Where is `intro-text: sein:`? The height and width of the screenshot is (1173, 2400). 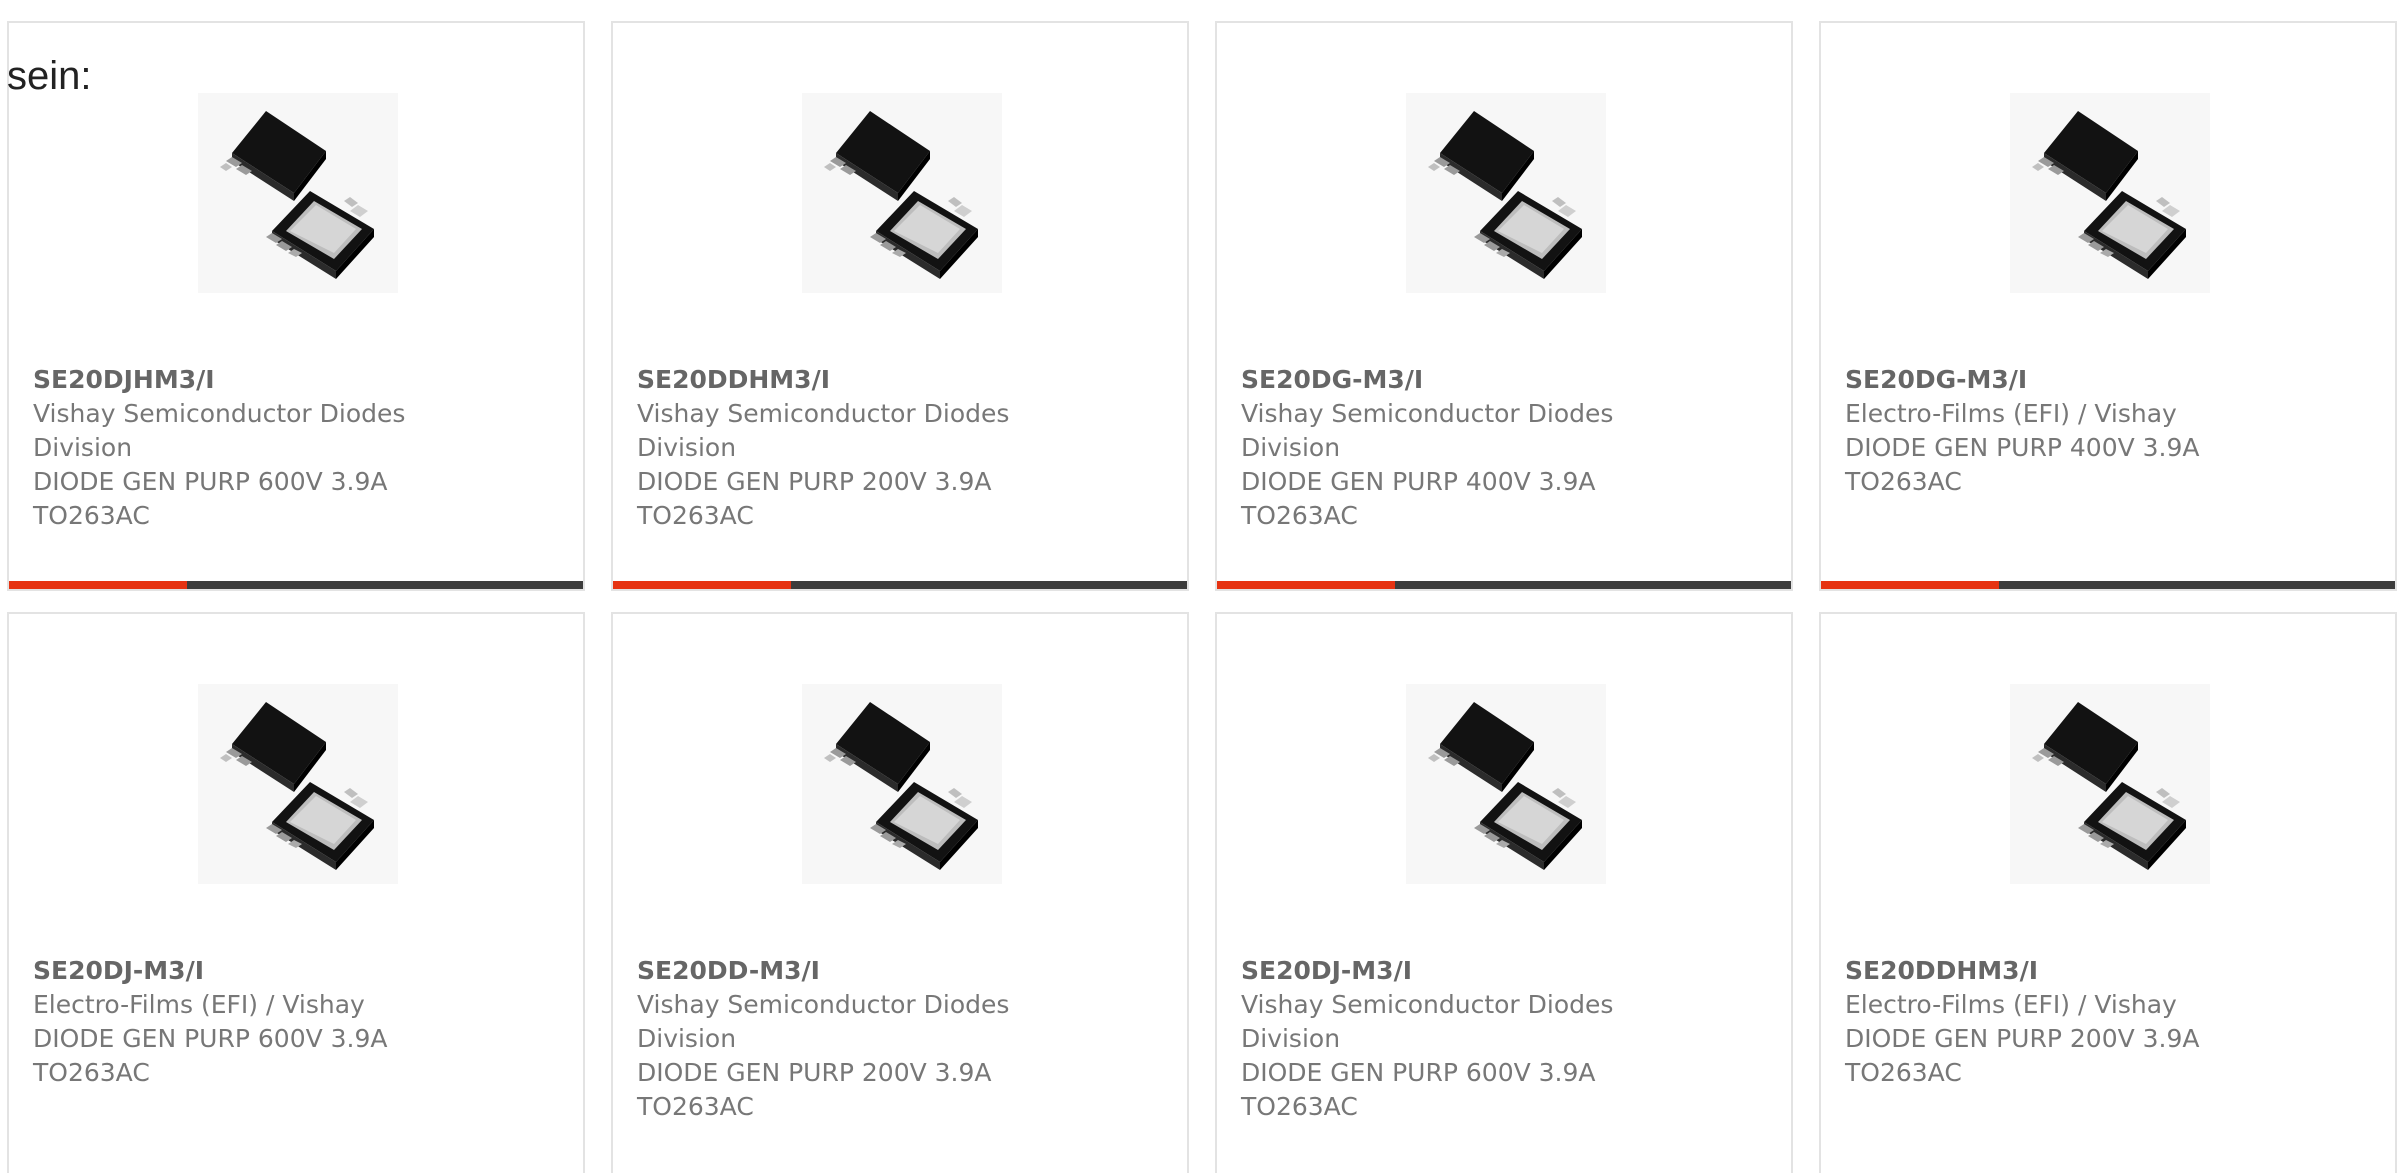
intro-text: sein: is located at coordinates (49, 76).